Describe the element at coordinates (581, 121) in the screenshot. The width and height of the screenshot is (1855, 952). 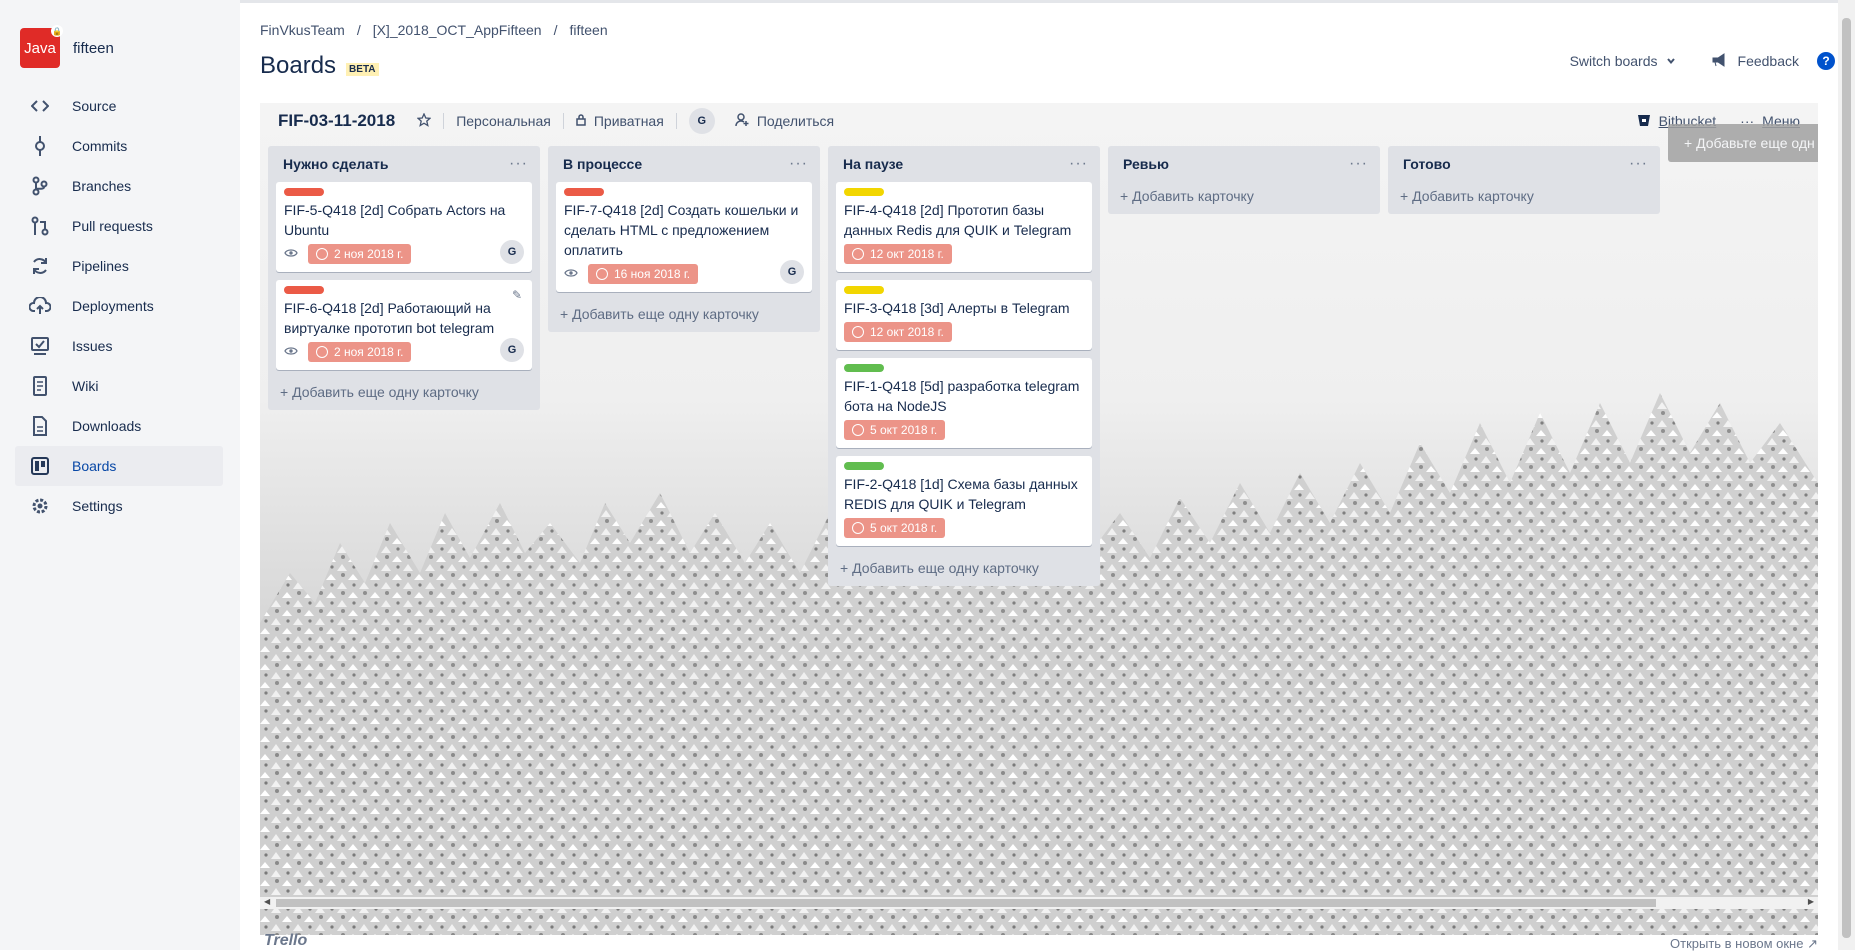
I see `lock-icon` at that location.